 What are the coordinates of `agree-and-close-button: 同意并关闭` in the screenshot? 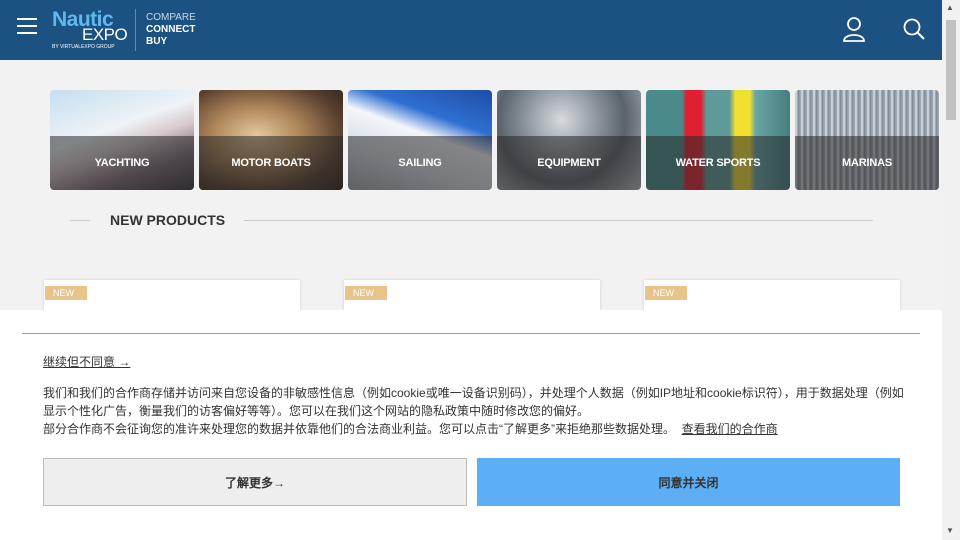 It's located at (688, 482).